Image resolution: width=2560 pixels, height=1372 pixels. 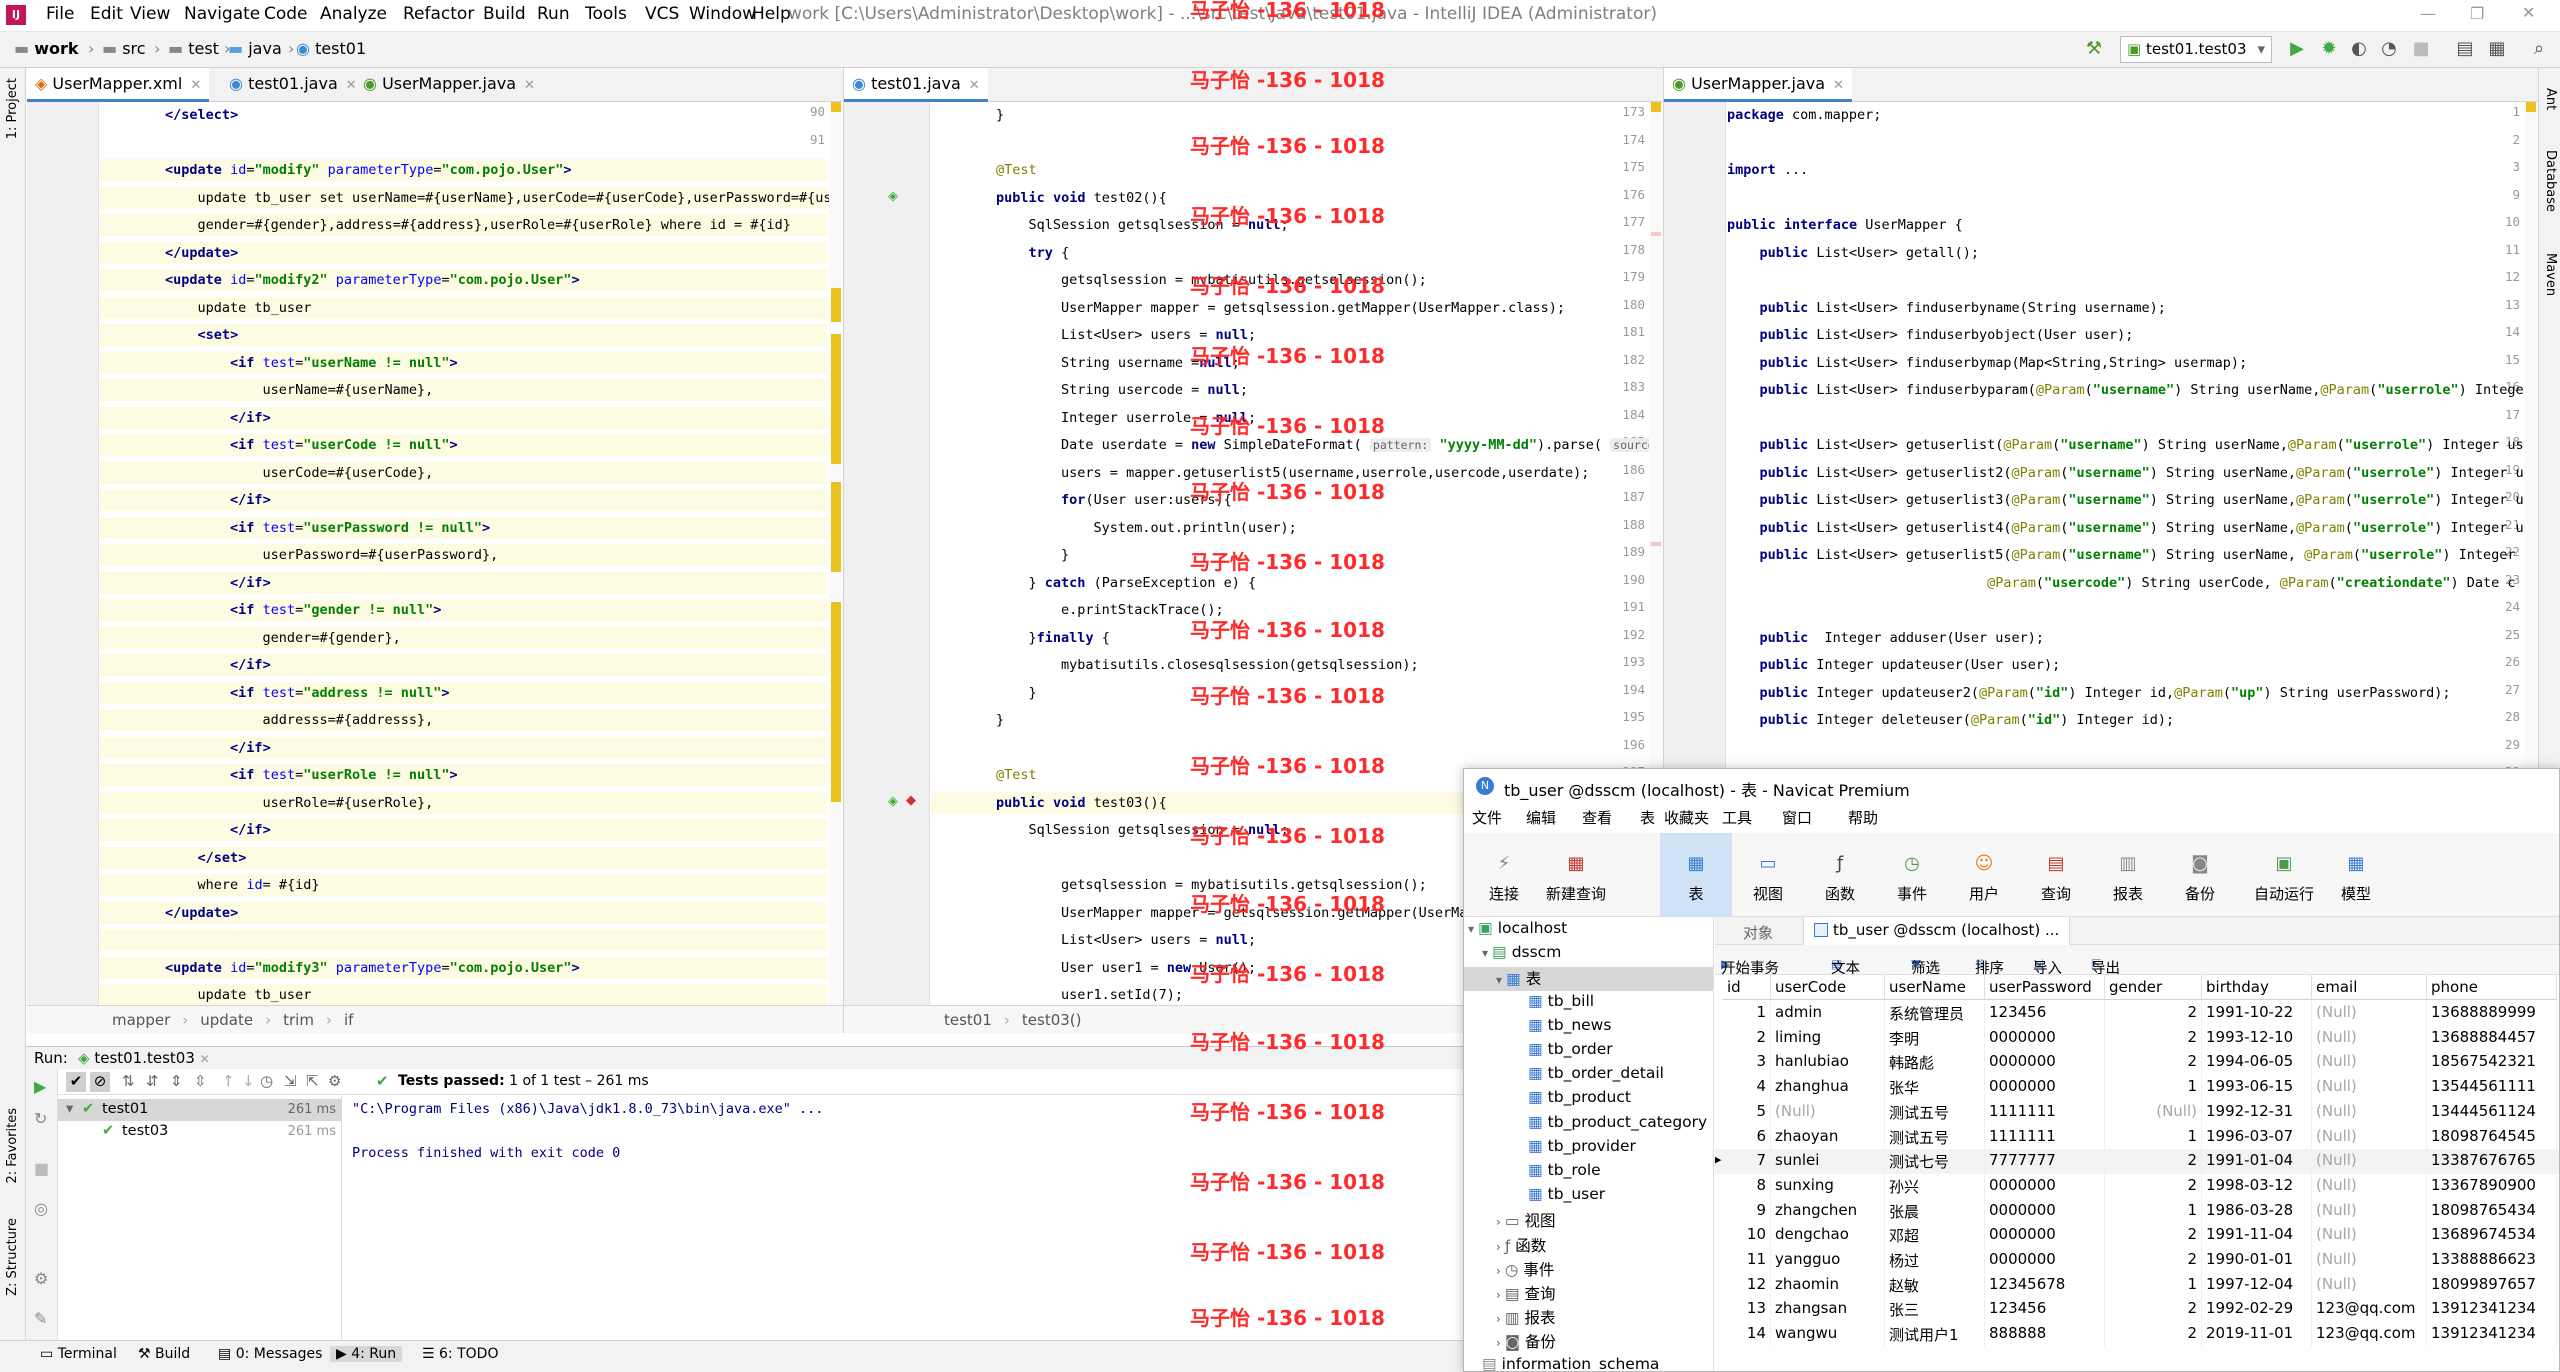 I want to click on crumb-trim: trim, so click(x=298, y=1020).